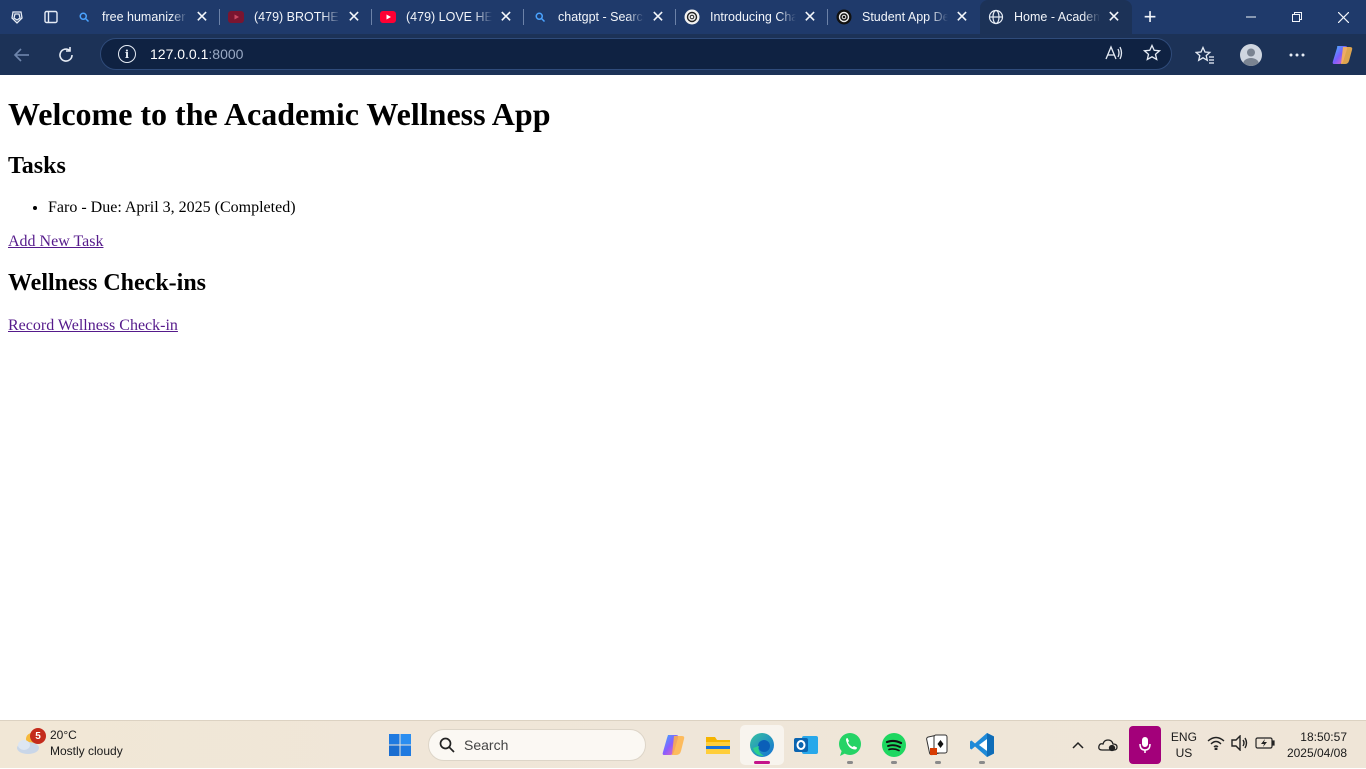  I want to click on back-button, so click(22, 55).